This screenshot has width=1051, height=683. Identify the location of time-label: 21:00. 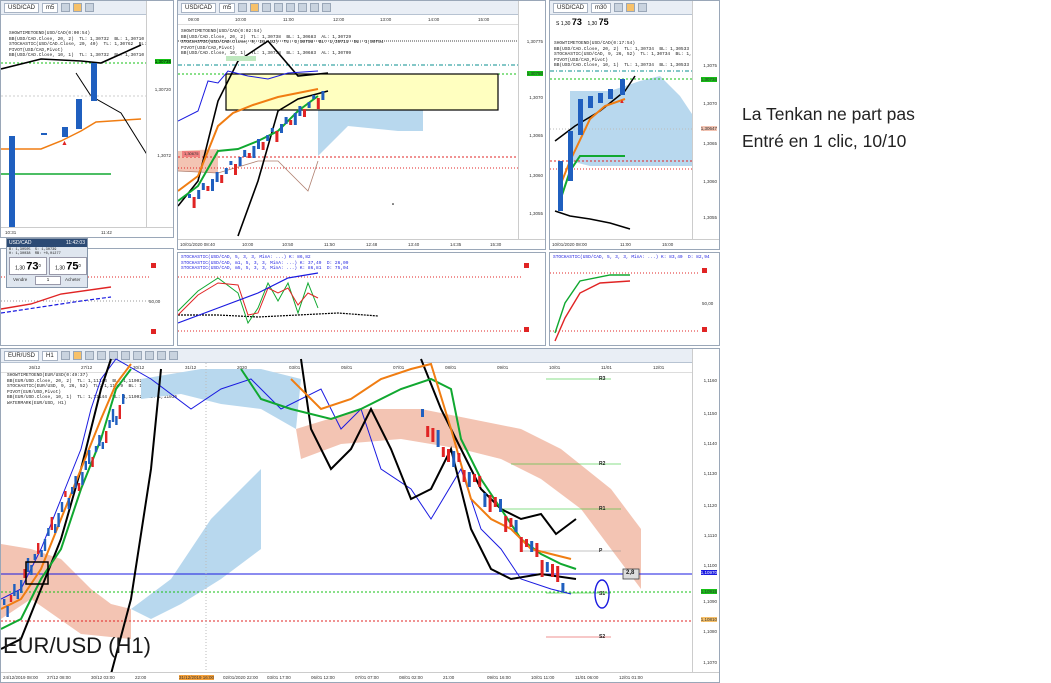
(449, 677).